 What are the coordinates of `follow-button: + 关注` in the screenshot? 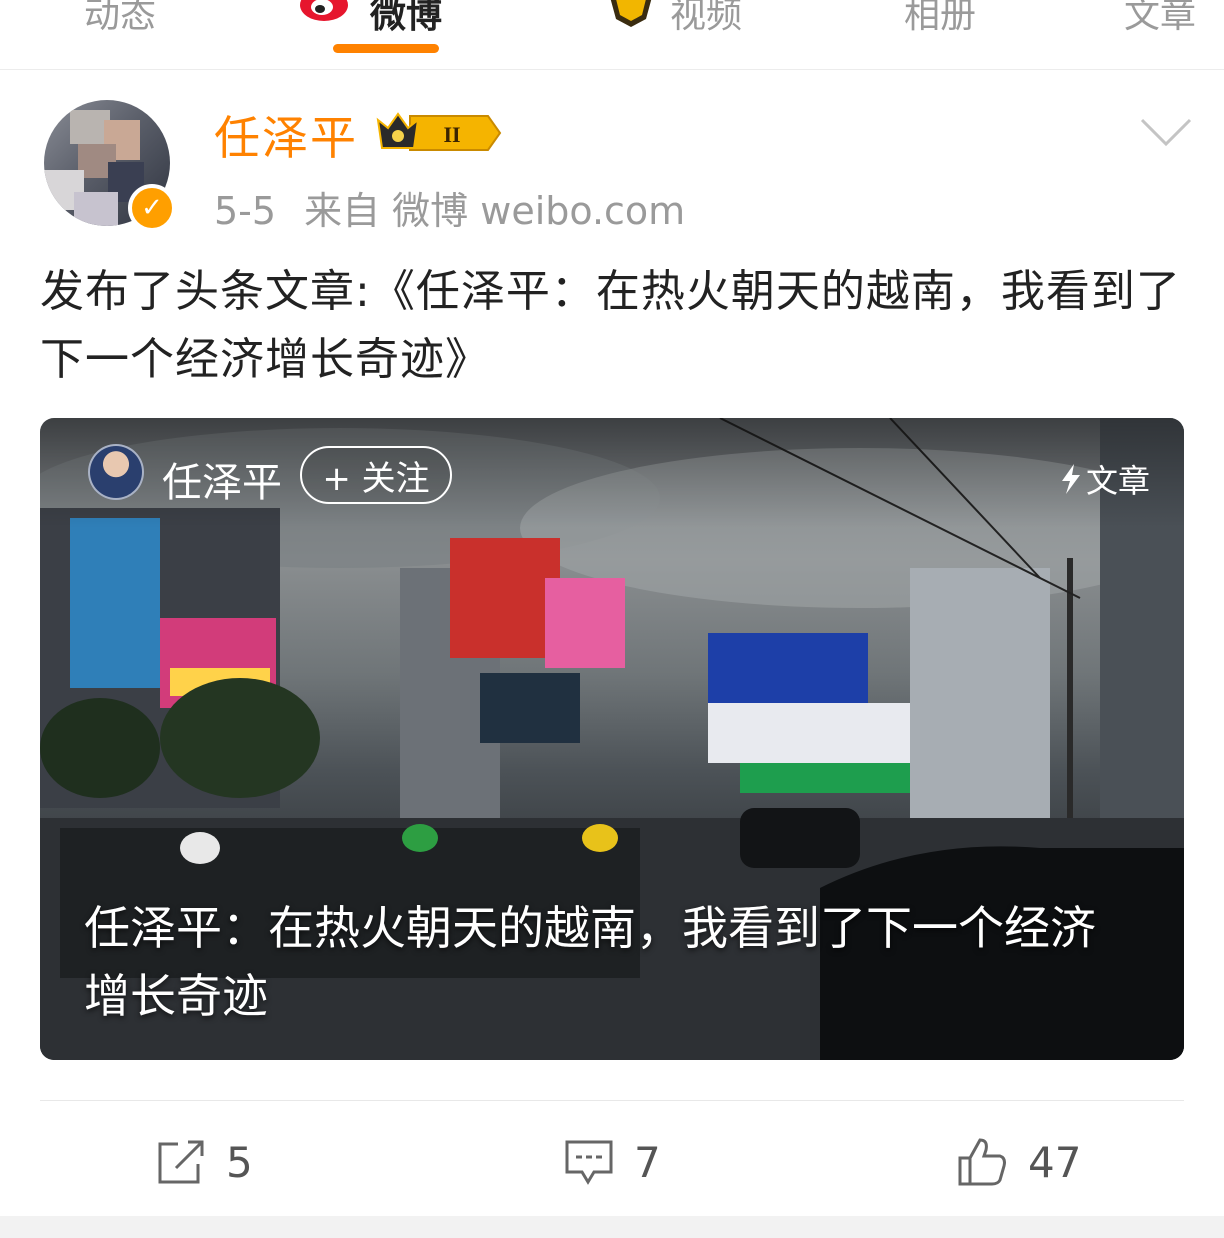 It's located at (376, 475).